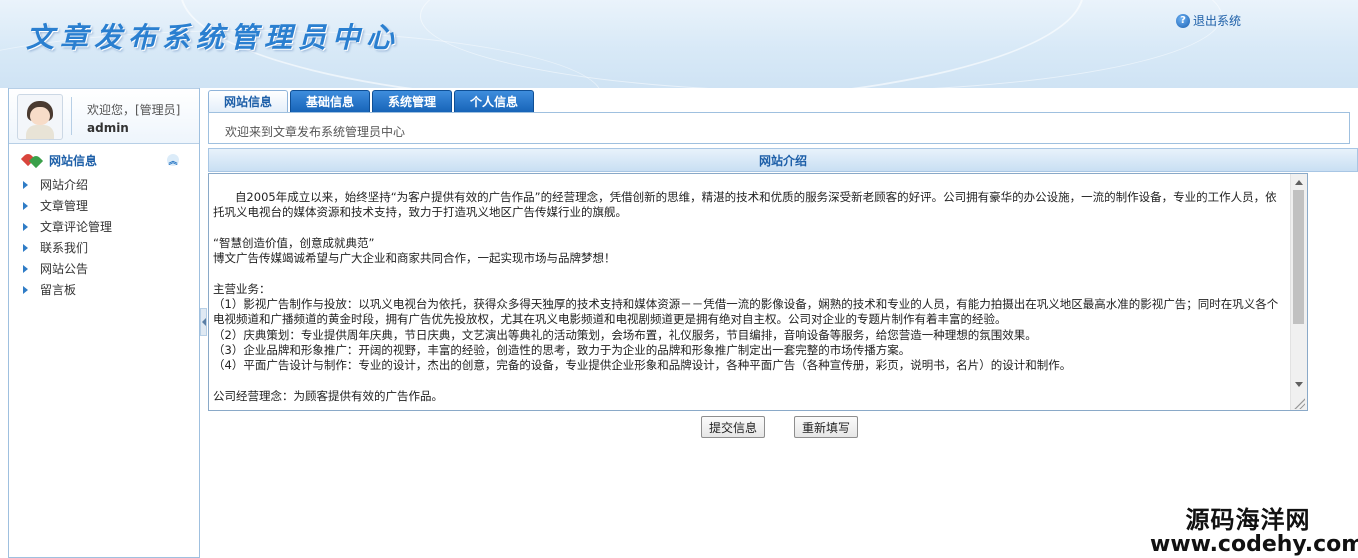 The height and width of the screenshot is (558, 1358). Describe the element at coordinates (1298, 257) in the screenshot. I see `scroll-thumb` at that location.